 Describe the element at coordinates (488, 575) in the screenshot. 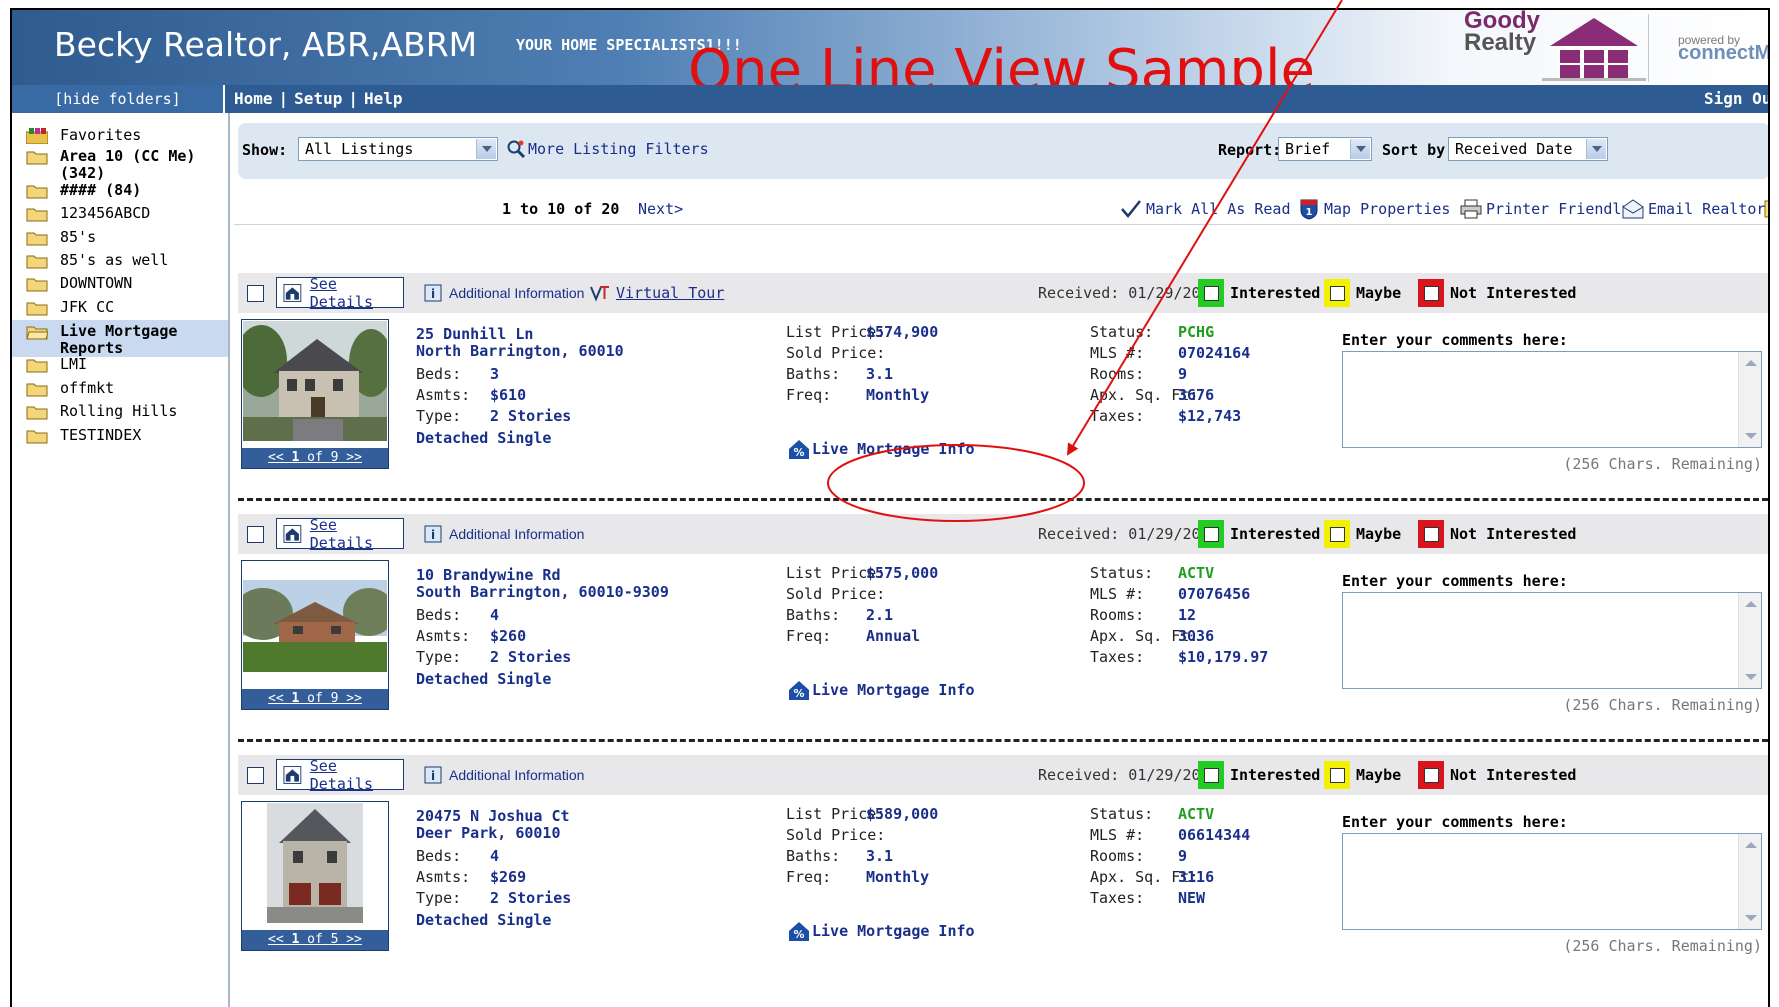

I see `listing-street: 10 Brandywine Rd` at that location.